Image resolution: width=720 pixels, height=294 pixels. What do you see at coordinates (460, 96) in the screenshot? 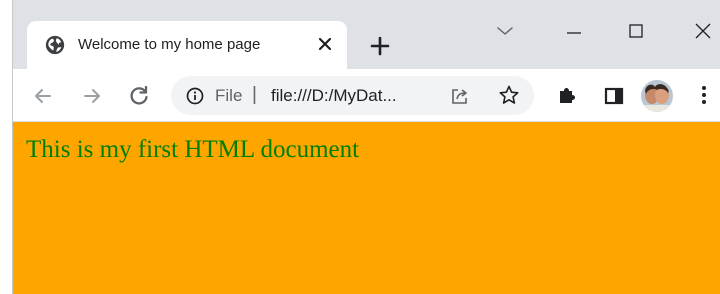
I see `share-icon` at bounding box center [460, 96].